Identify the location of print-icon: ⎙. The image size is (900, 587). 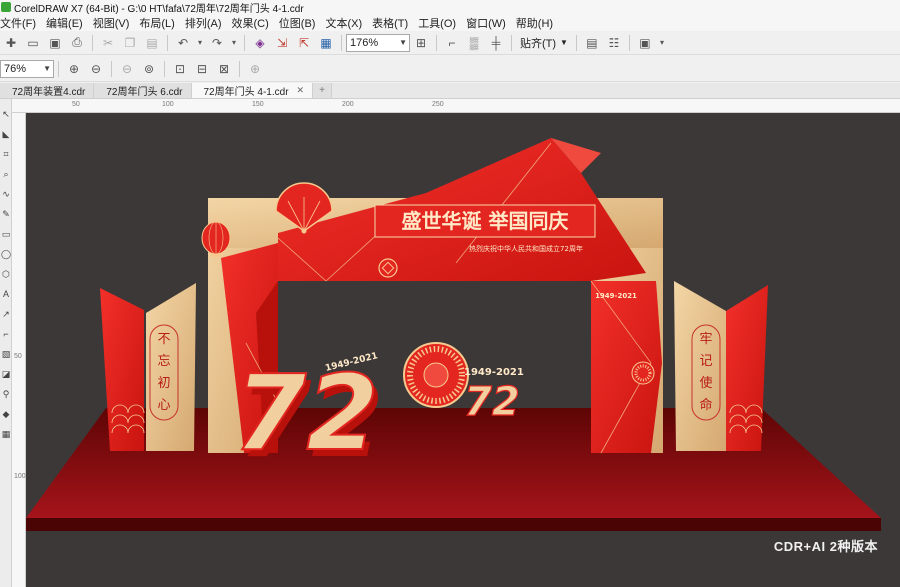
(77, 43).